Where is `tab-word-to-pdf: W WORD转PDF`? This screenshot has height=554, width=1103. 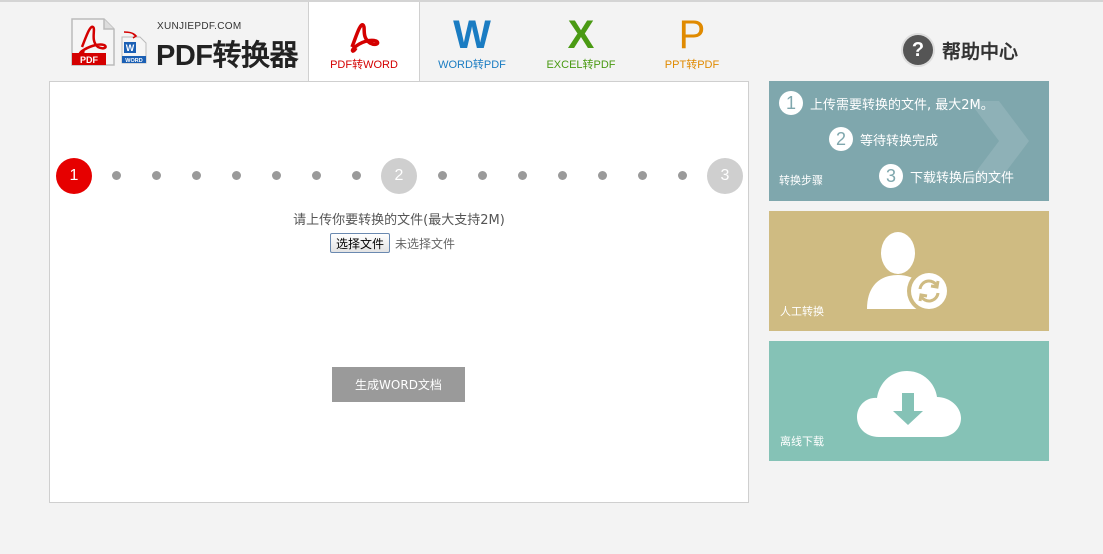 tab-word-to-pdf: W WORD转PDF is located at coordinates (472, 42).